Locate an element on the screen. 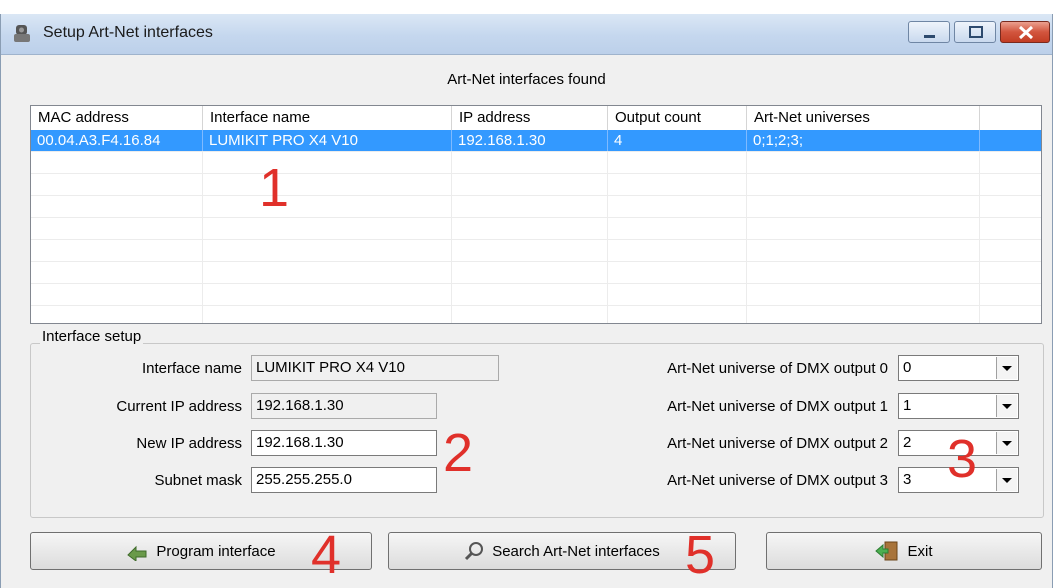 The height and width of the screenshot is (588, 1053). dmx-output-3-value: 3 is located at coordinates (907, 479).